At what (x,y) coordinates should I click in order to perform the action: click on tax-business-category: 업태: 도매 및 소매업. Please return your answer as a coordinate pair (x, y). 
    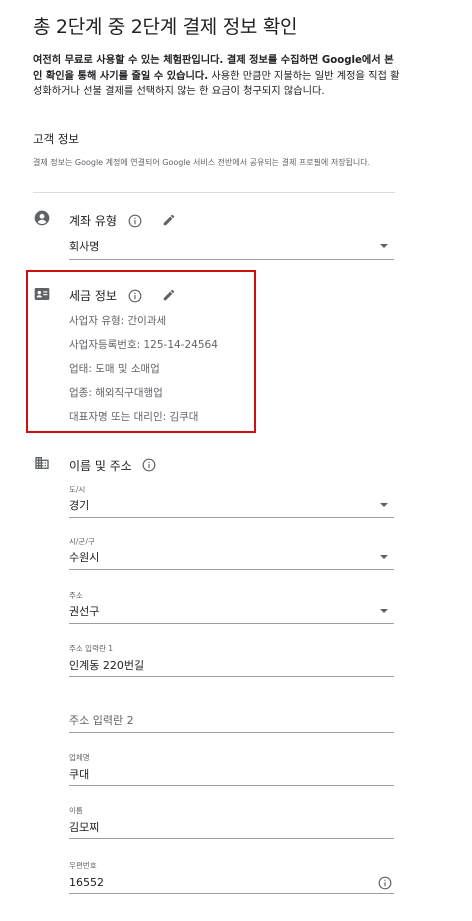
    Looking at the image, I should click on (114, 369).